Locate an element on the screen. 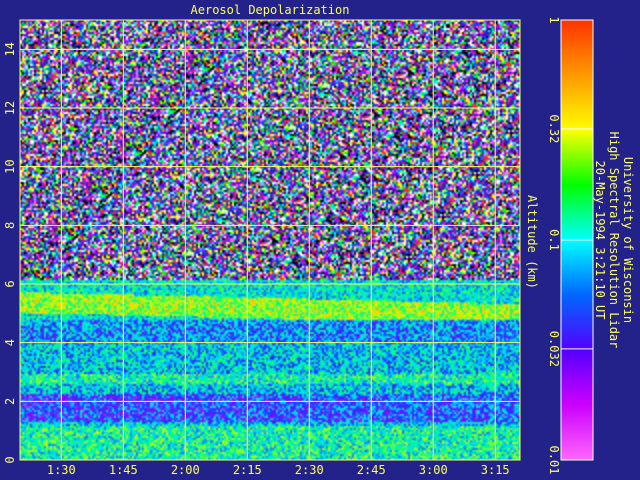  annotation-line2: High Spectral Resolution Lidar is located at coordinates (614, 240).